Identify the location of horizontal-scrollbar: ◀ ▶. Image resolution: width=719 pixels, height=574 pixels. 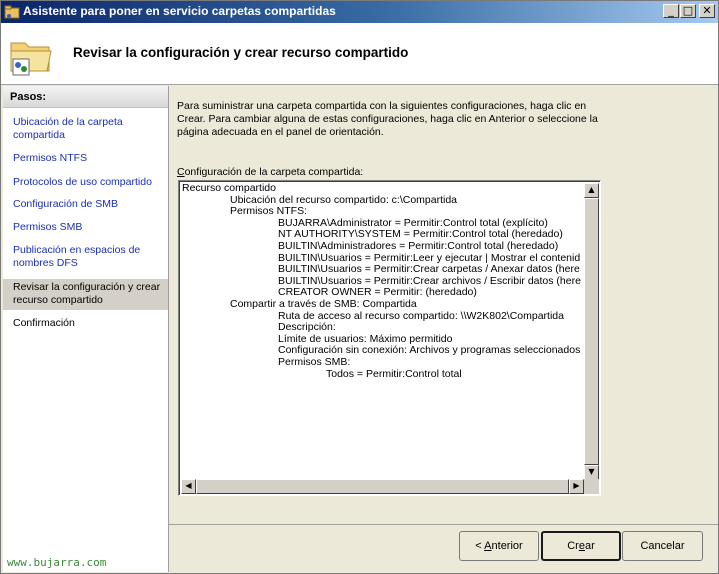
(382, 486).